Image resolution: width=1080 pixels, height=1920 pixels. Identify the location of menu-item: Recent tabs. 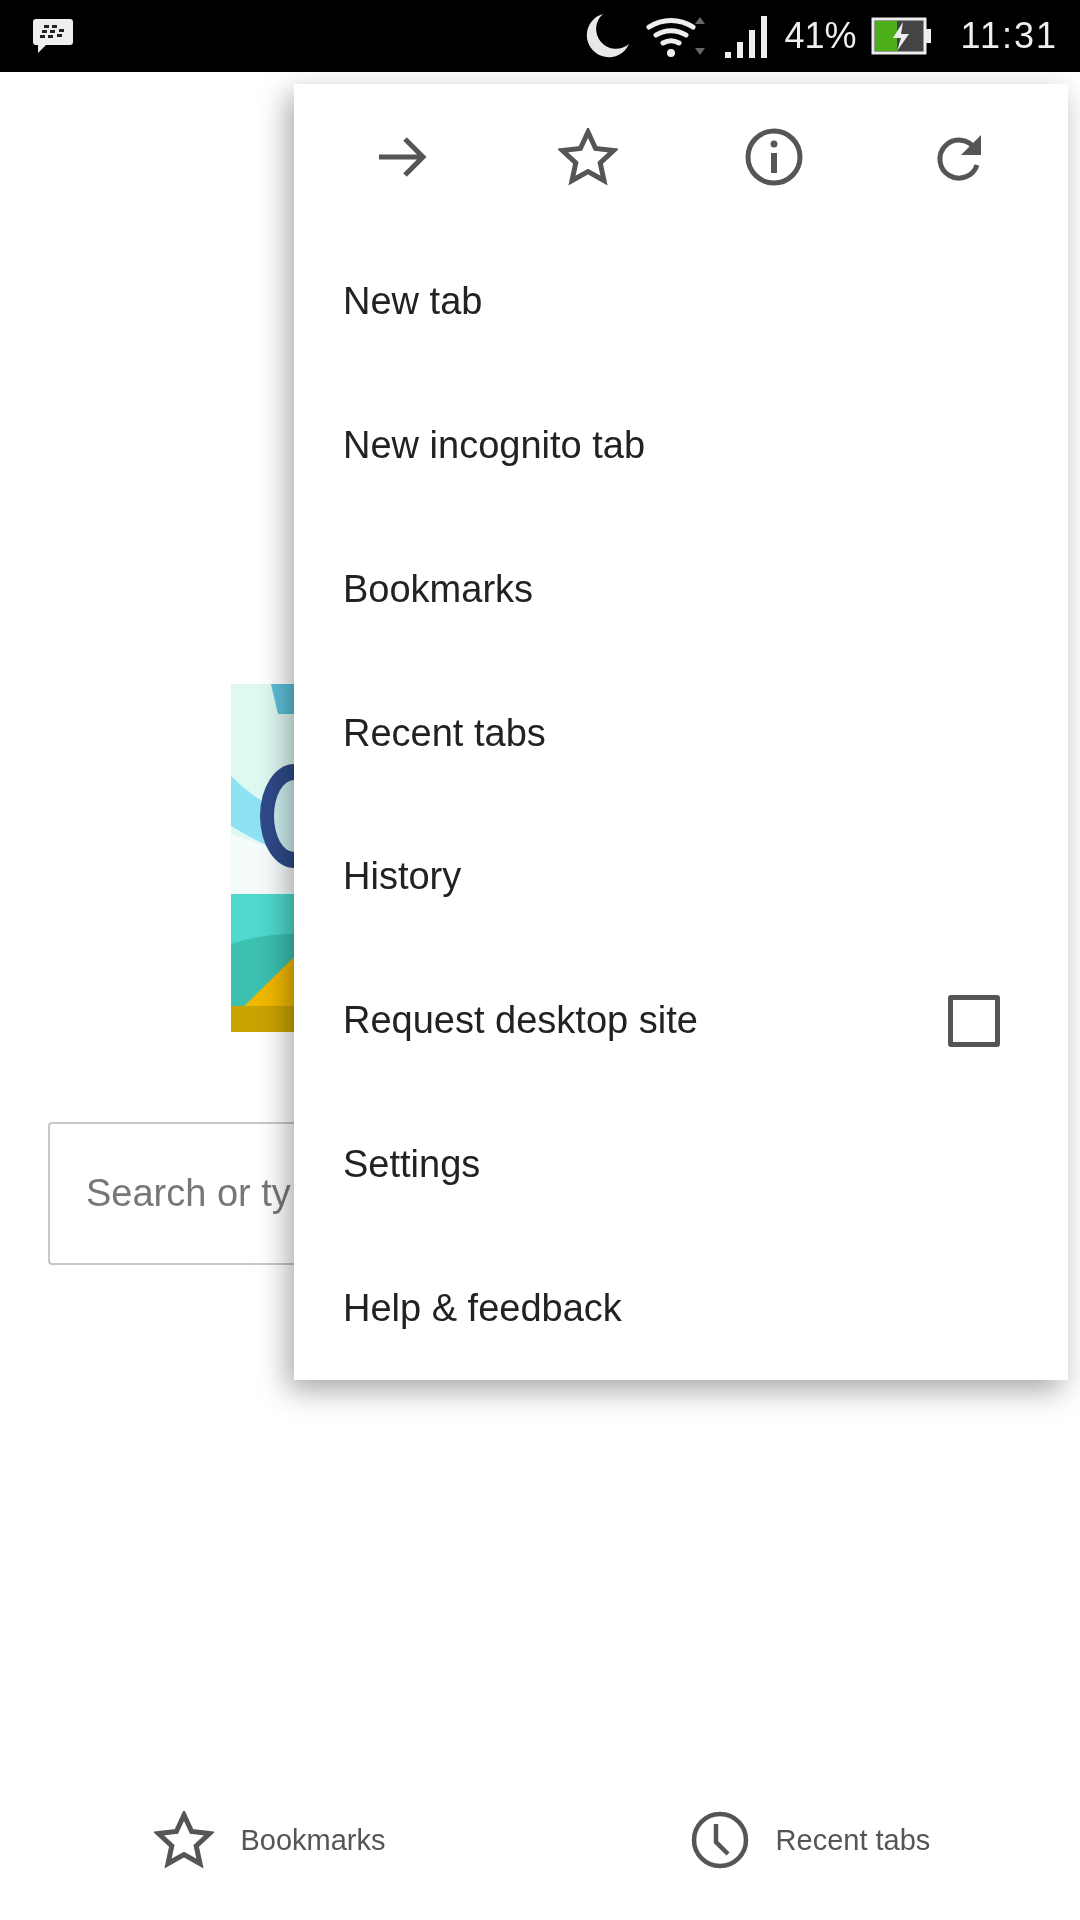
(681, 733).